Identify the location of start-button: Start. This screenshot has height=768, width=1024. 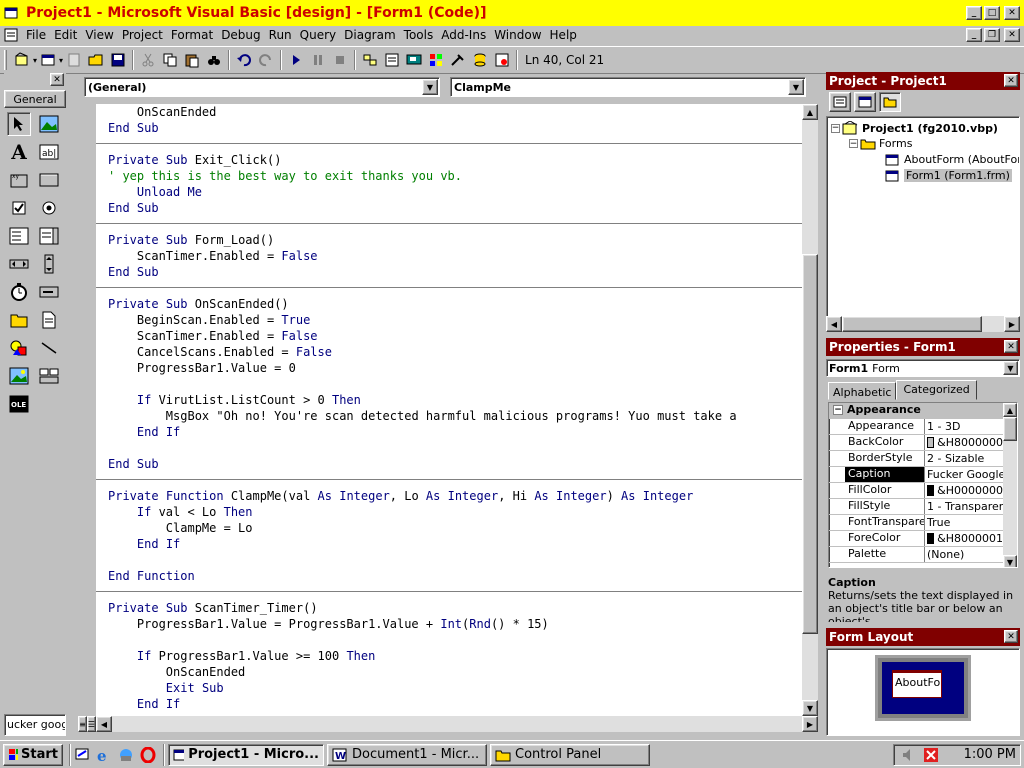
(33, 754).